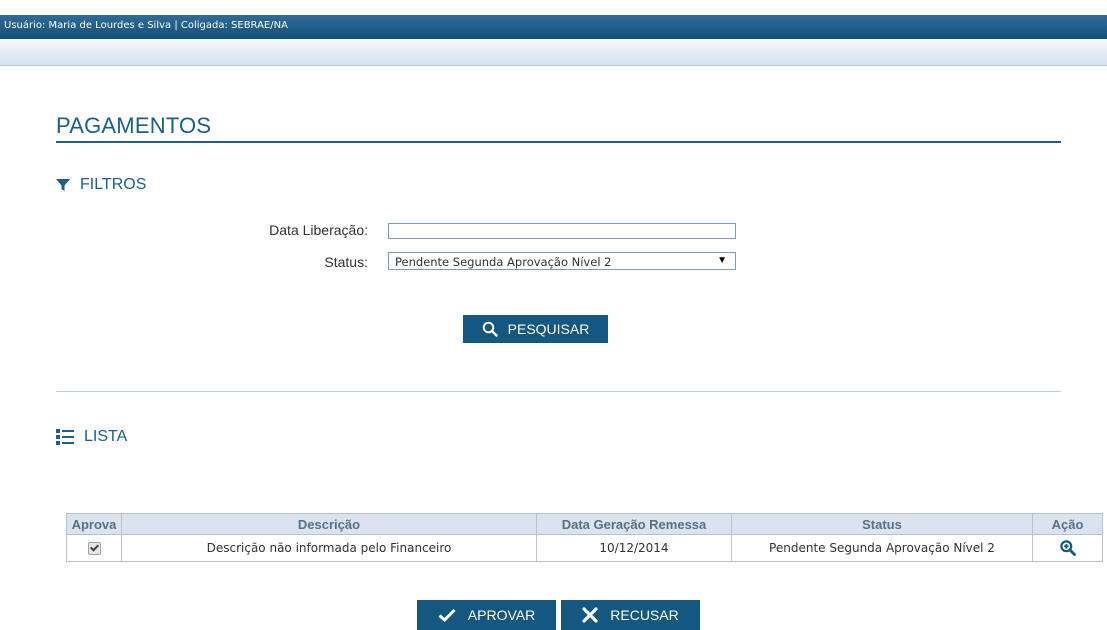 Image resolution: width=1107 pixels, height=630 pixels. Describe the element at coordinates (503, 262) in the screenshot. I see `status-select-value: Pendente Segunda Aprovação Nível 2` at that location.